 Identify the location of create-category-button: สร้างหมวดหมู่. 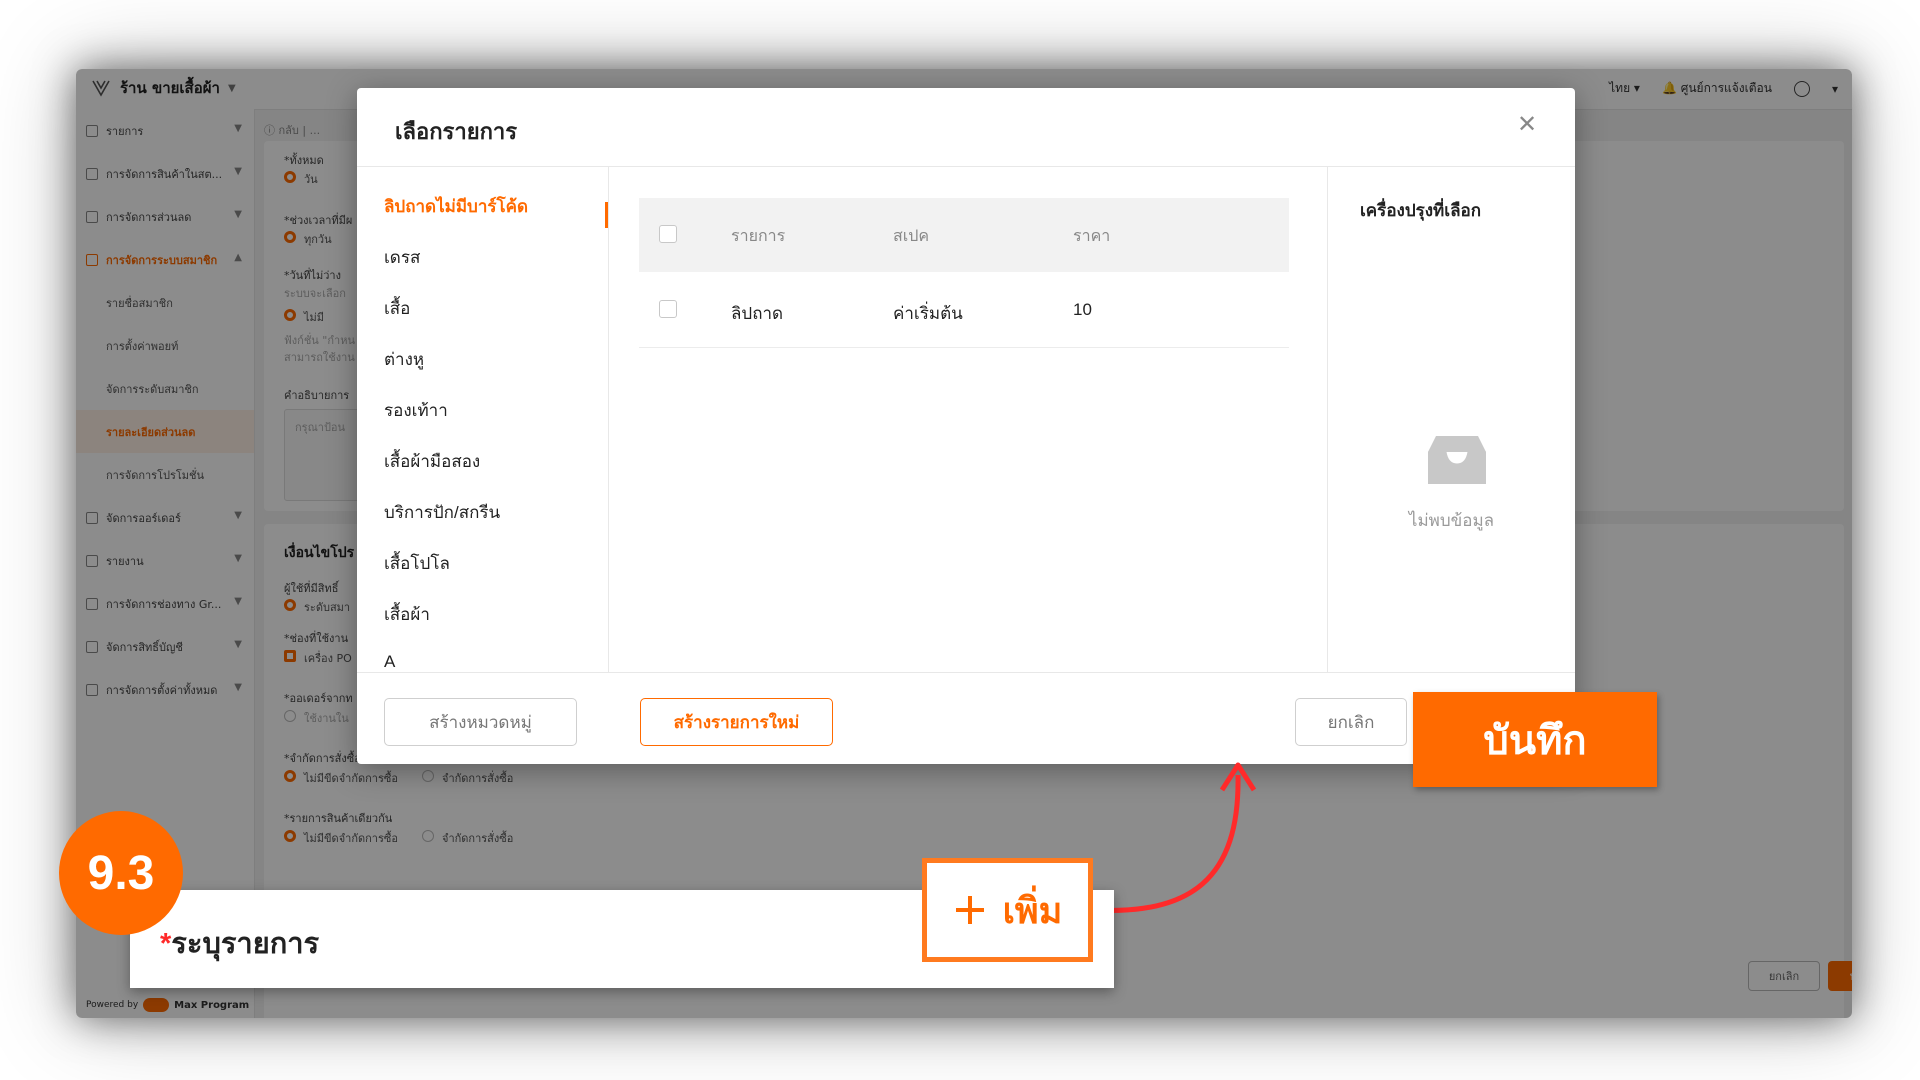
(480, 722).